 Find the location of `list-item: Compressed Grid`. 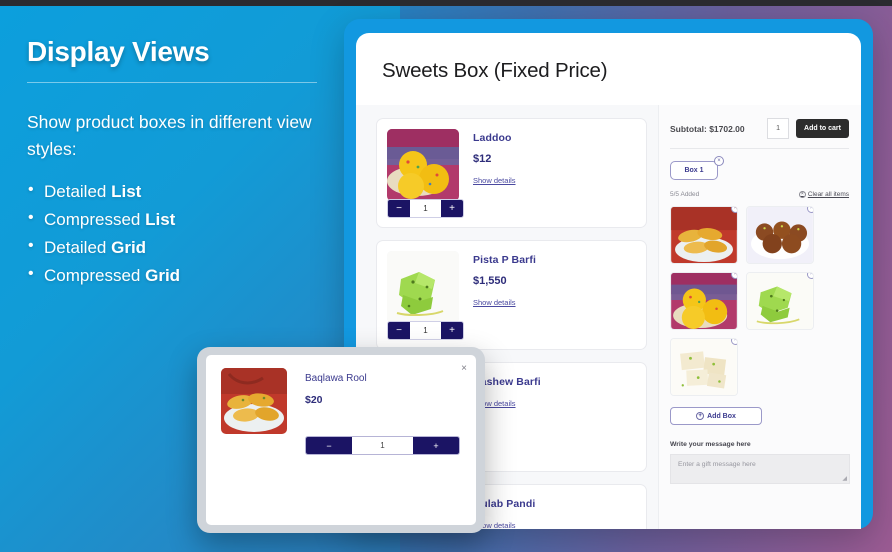

list-item: Compressed Grid is located at coordinates (177, 275).